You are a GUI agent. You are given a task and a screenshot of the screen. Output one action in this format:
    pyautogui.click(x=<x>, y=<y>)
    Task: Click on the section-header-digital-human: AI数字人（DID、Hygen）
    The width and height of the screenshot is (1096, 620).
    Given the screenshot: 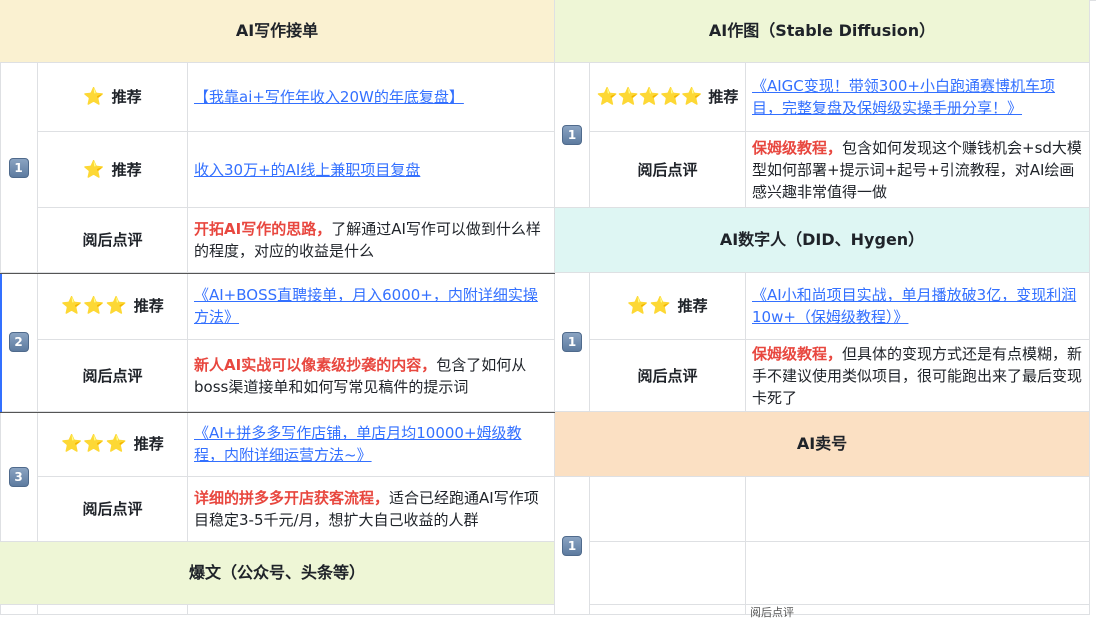 What is the action you would take?
    pyautogui.click(x=822, y=240)
    